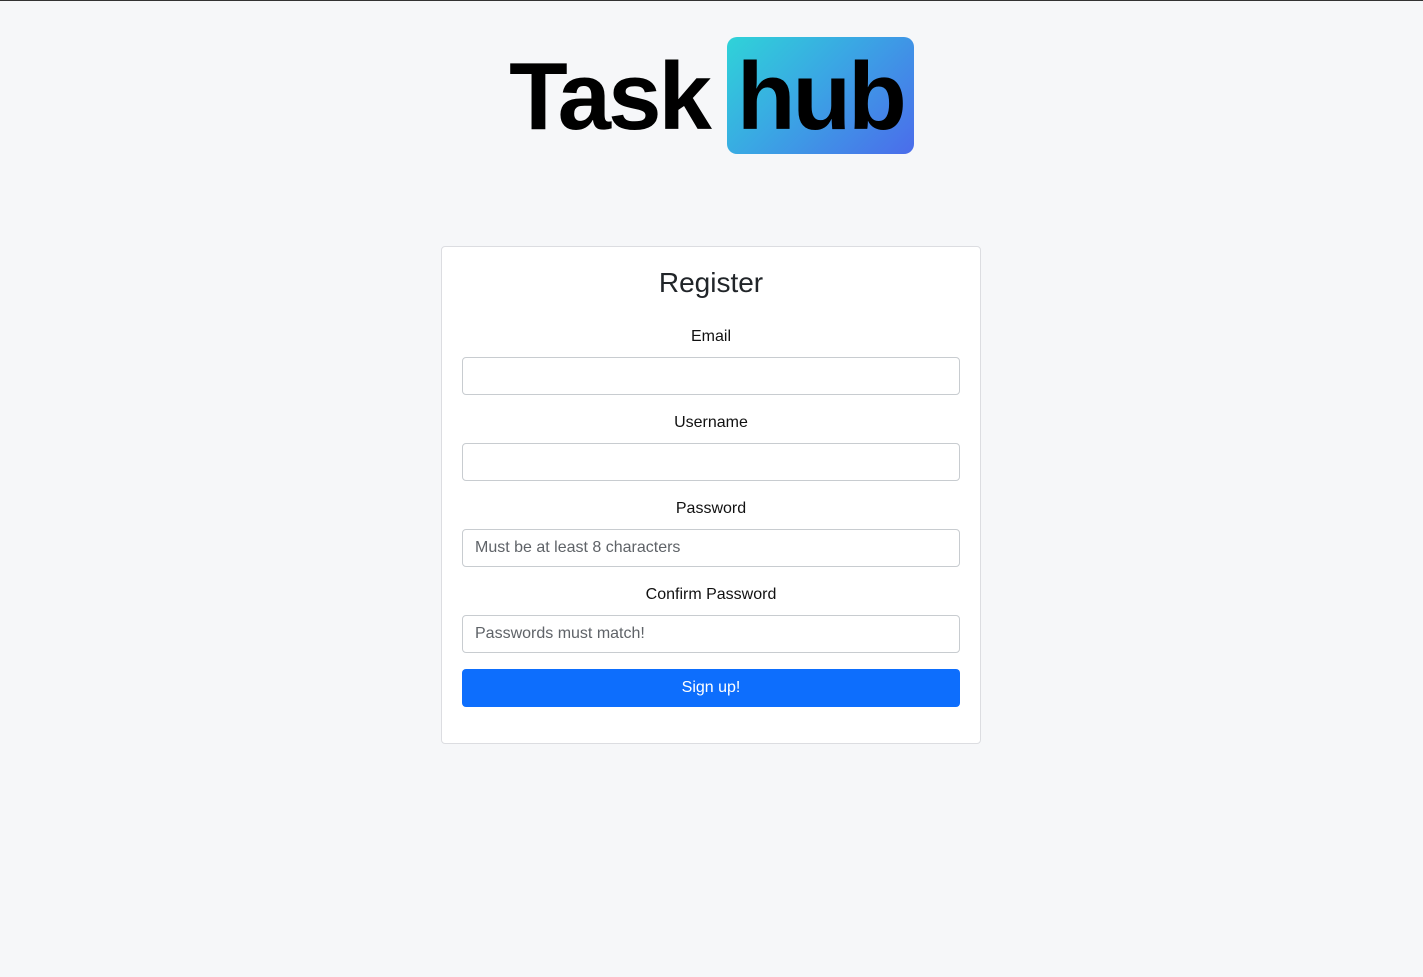 The image size is (1423, 977). I want to click on password-label: Password, so click(711, 508).